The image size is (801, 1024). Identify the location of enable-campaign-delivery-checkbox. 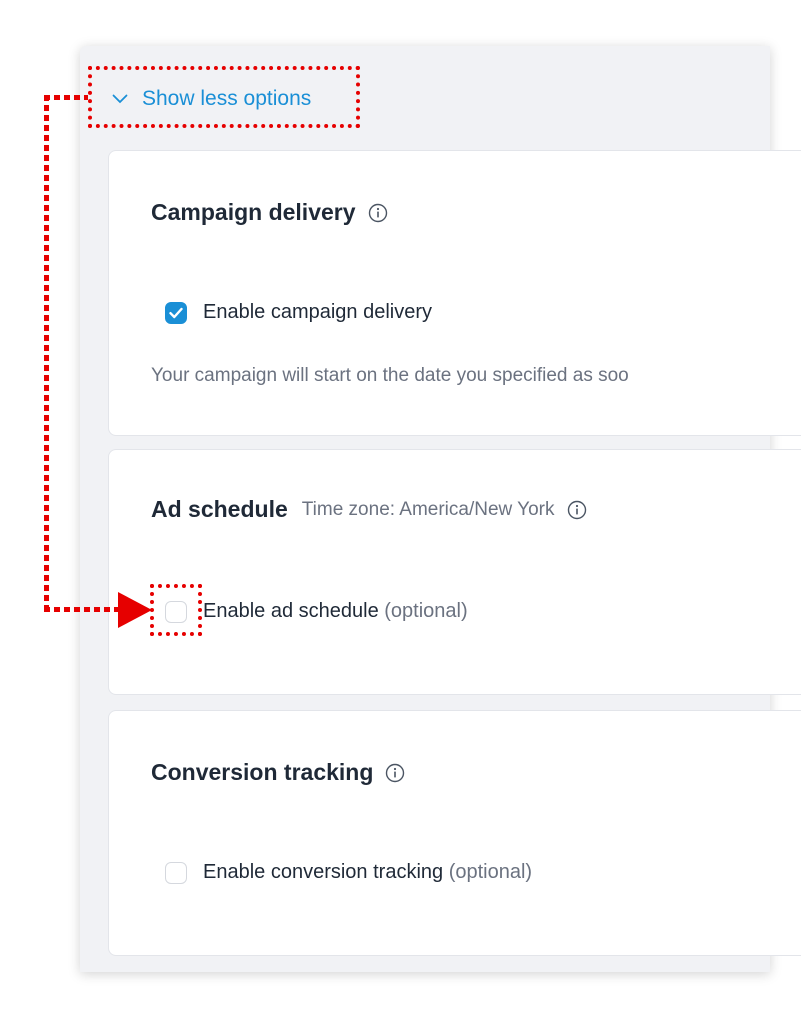
(176, 312).